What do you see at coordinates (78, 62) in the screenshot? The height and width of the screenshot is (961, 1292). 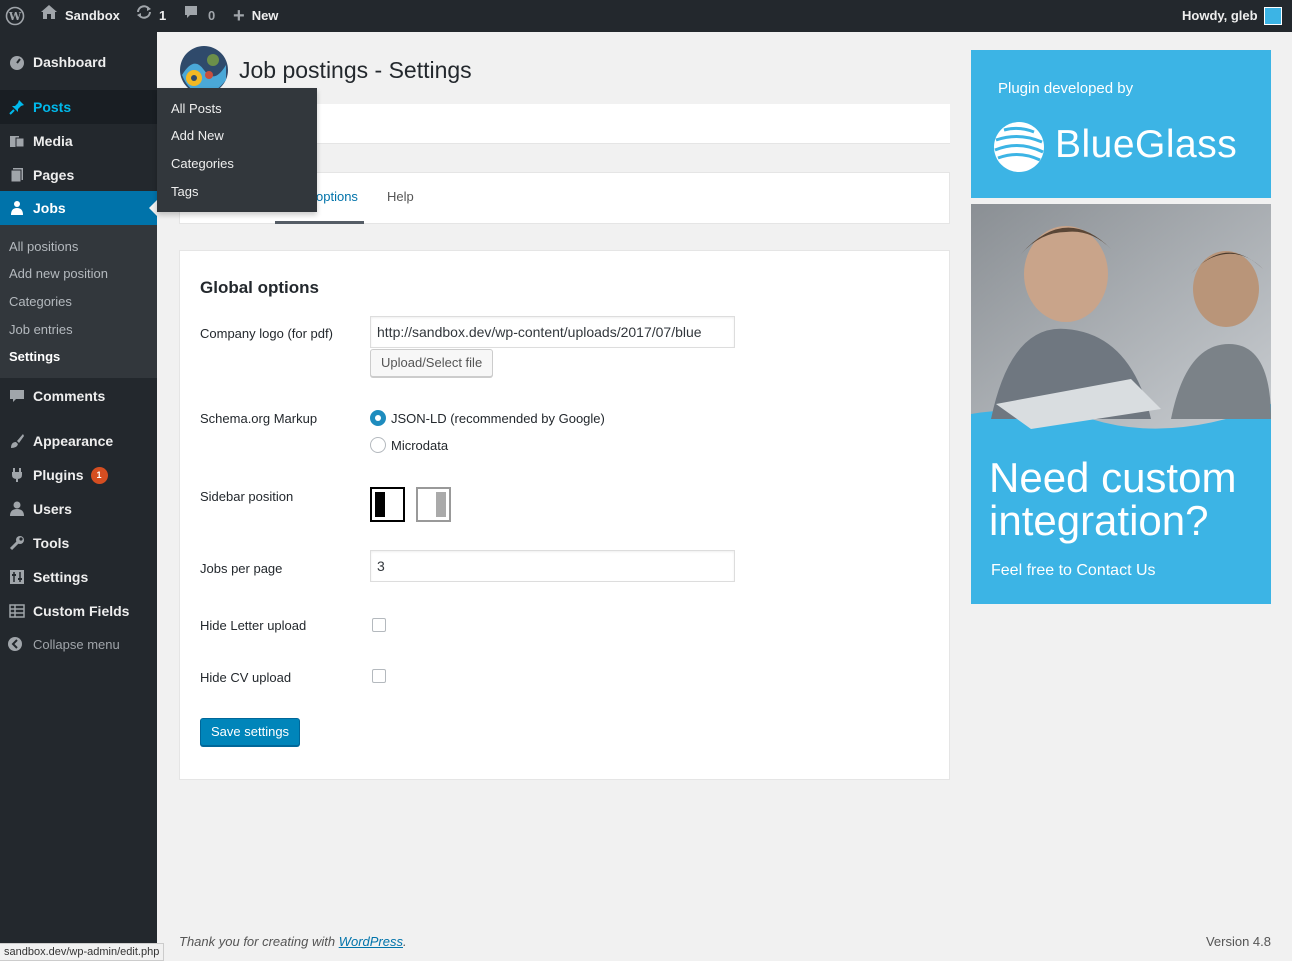 I see `menu-dashboard: Dashboard` at bounding box center [78, 62].